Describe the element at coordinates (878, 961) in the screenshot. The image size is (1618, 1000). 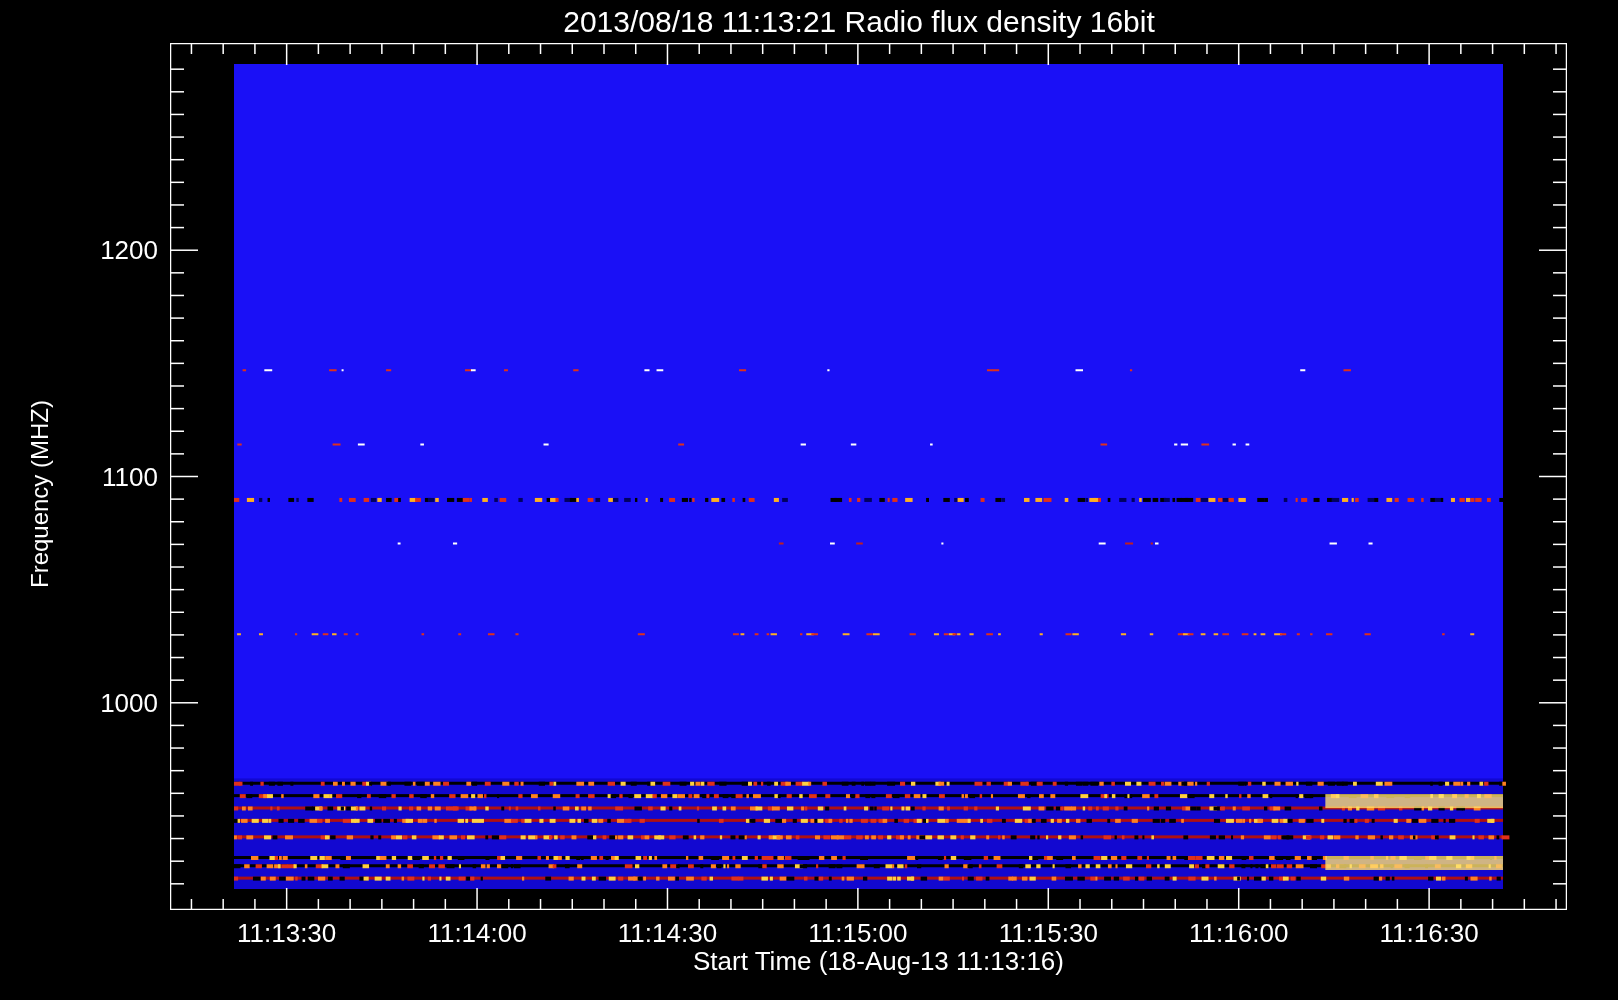
I see `x-axis-label: Start Time (18-Aug-13 11:13:16)` at that location.